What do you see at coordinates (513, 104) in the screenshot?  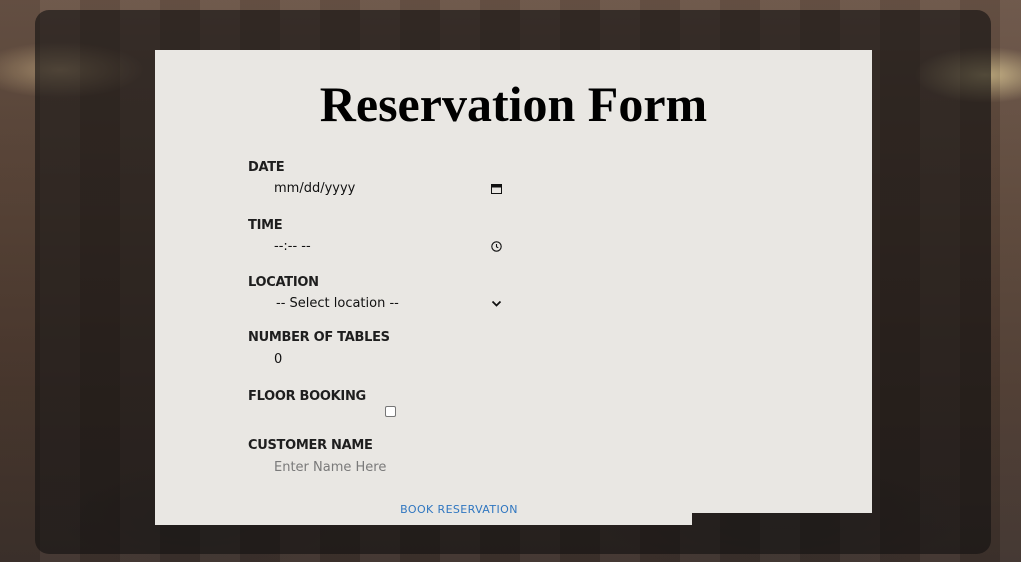 I see `page-title: Reservation Form` at bounding box center [513, 104].